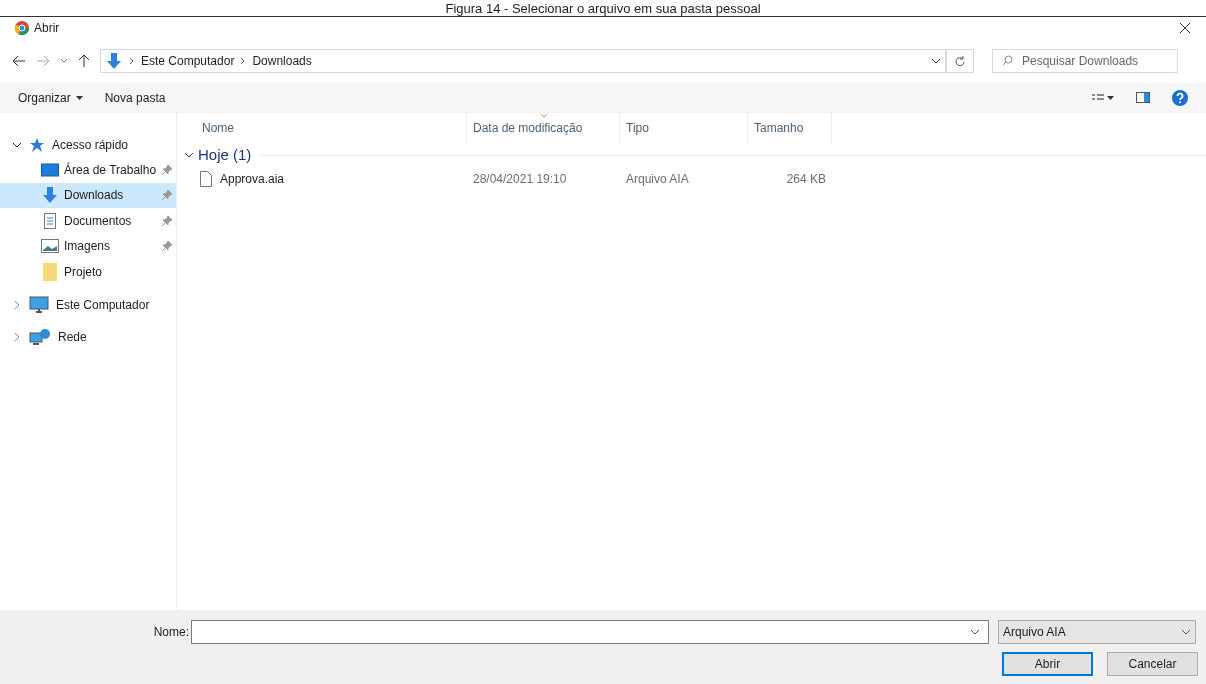 Image resolution: width=1206 pixels, height=684 pixels. What do you see at coordinates (1180, 97) in the screenshot?
I see `help-icon` at bounding box center [1180, 97].